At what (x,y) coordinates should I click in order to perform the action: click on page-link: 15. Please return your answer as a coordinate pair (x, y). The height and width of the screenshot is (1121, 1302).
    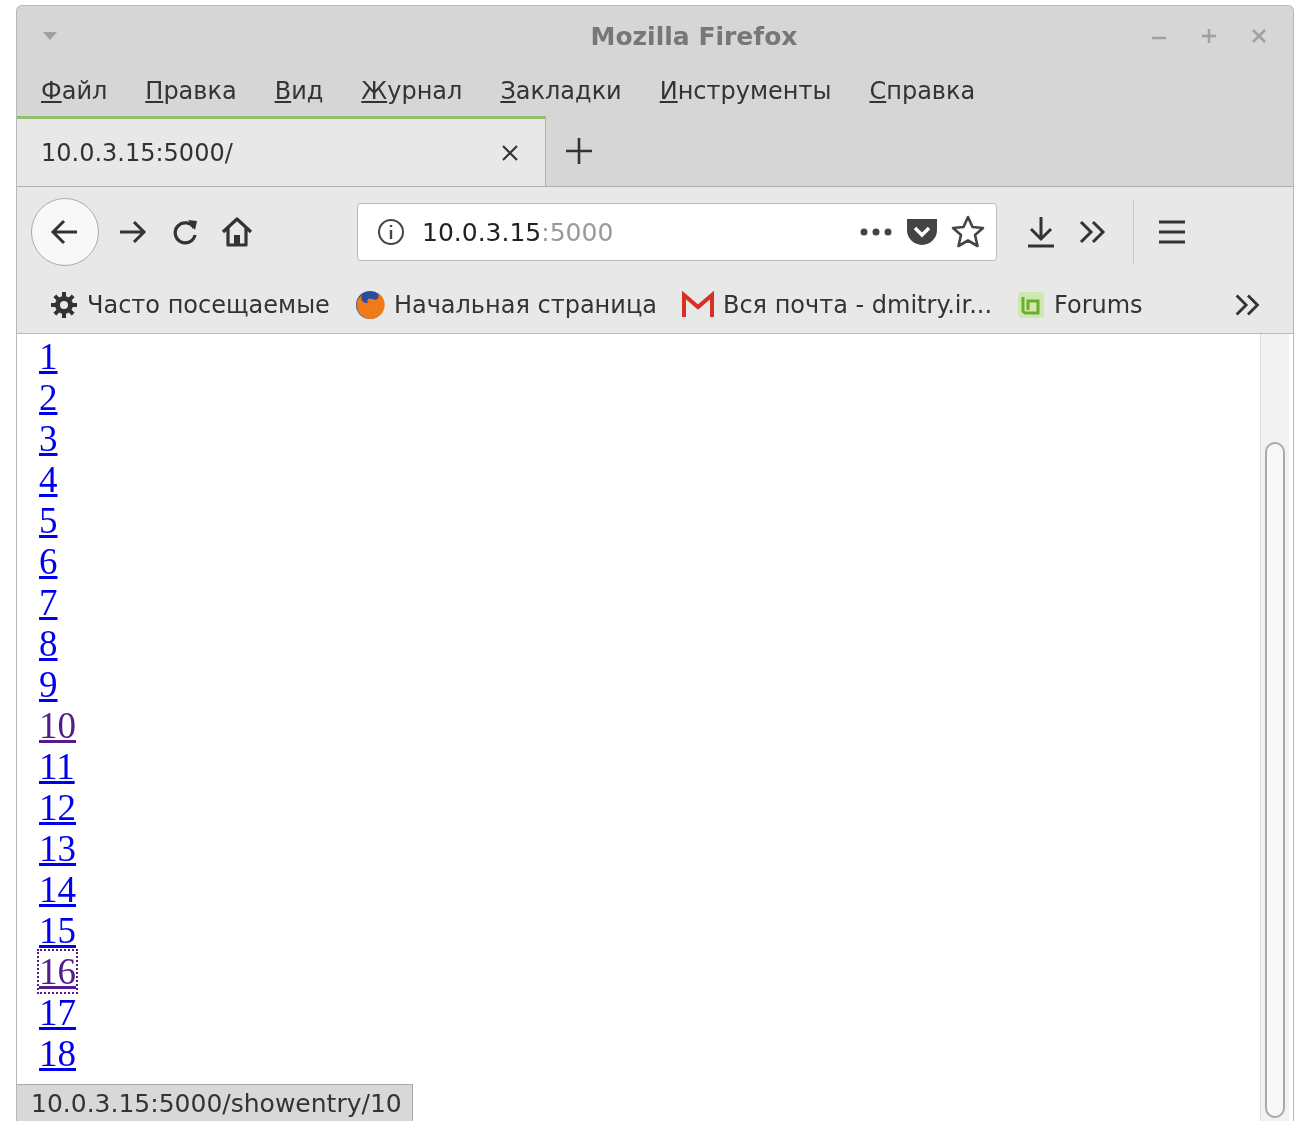
    Looking at the image, I should click on (57, 930).